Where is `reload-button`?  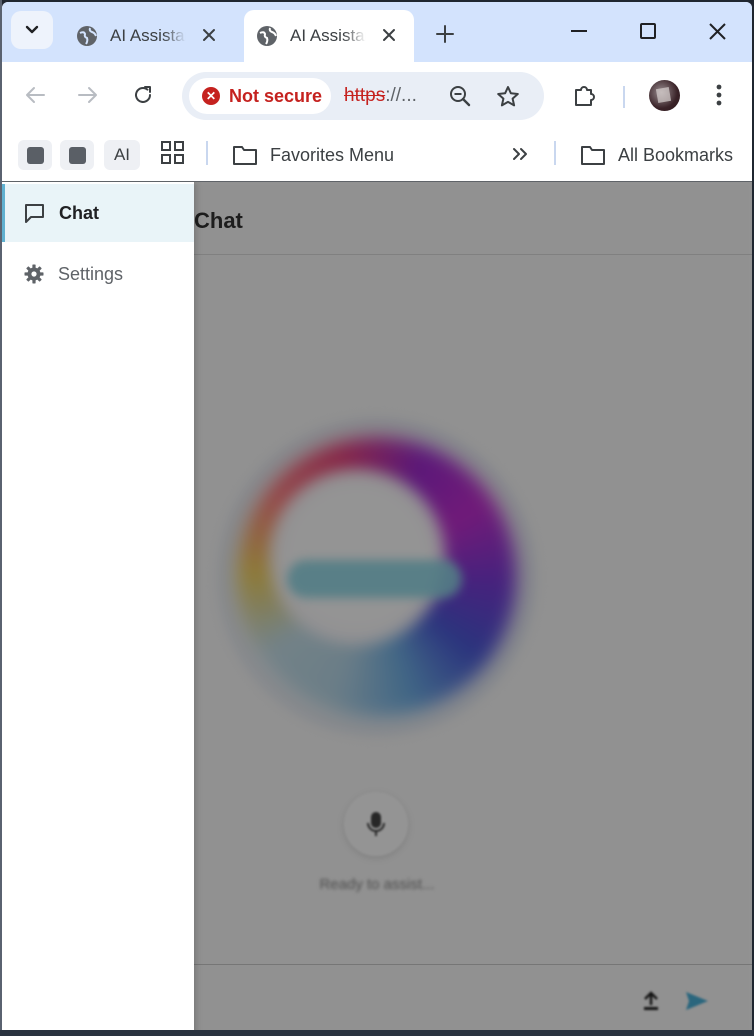
reload-button is located at coordinates (143, 95).